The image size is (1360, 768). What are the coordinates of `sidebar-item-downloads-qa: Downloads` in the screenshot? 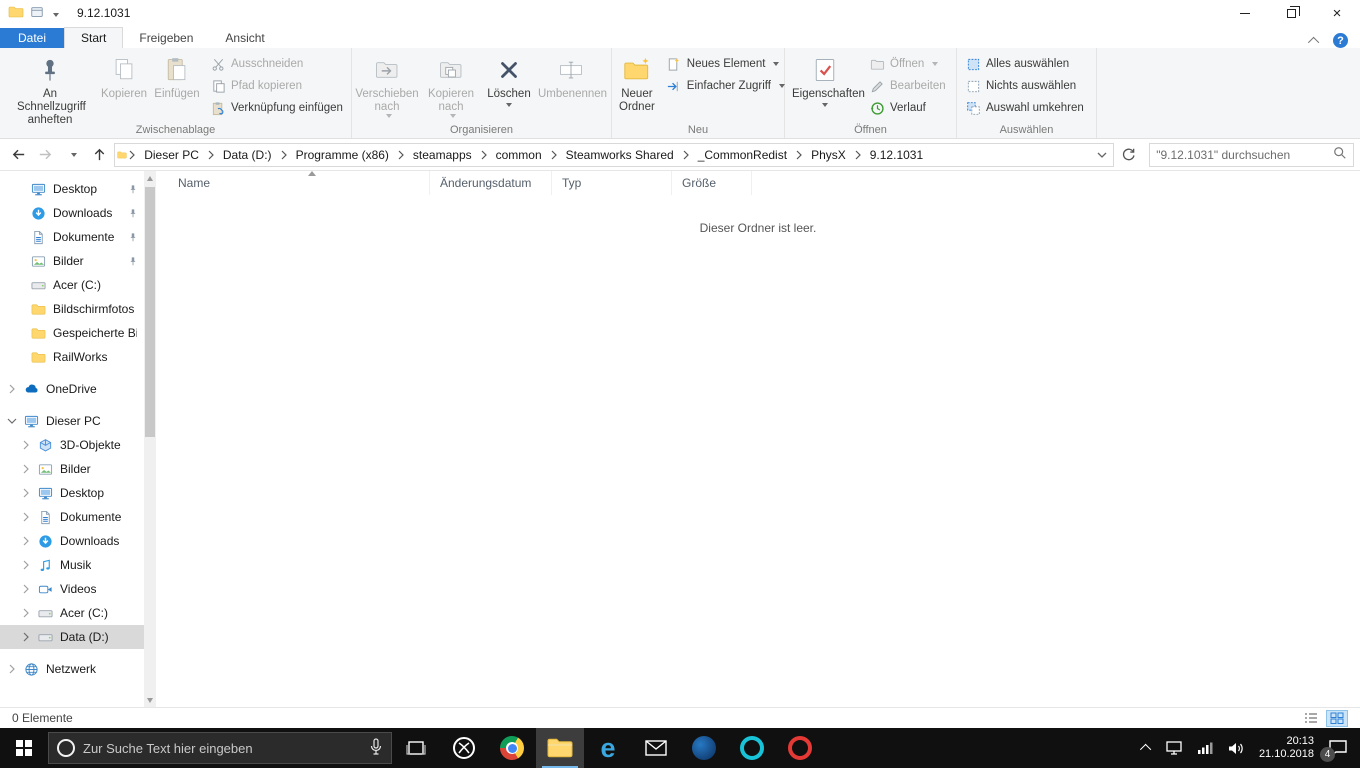 It's located at (78, 213).